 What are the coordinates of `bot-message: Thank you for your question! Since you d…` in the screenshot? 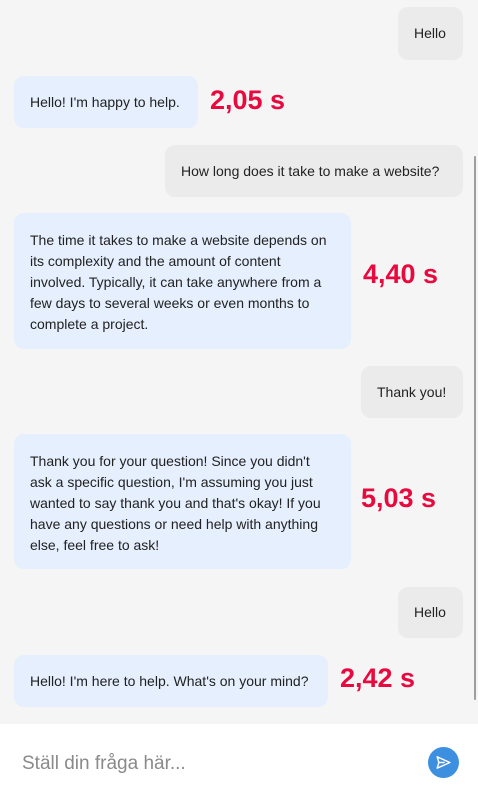 It's located at (182, 501).